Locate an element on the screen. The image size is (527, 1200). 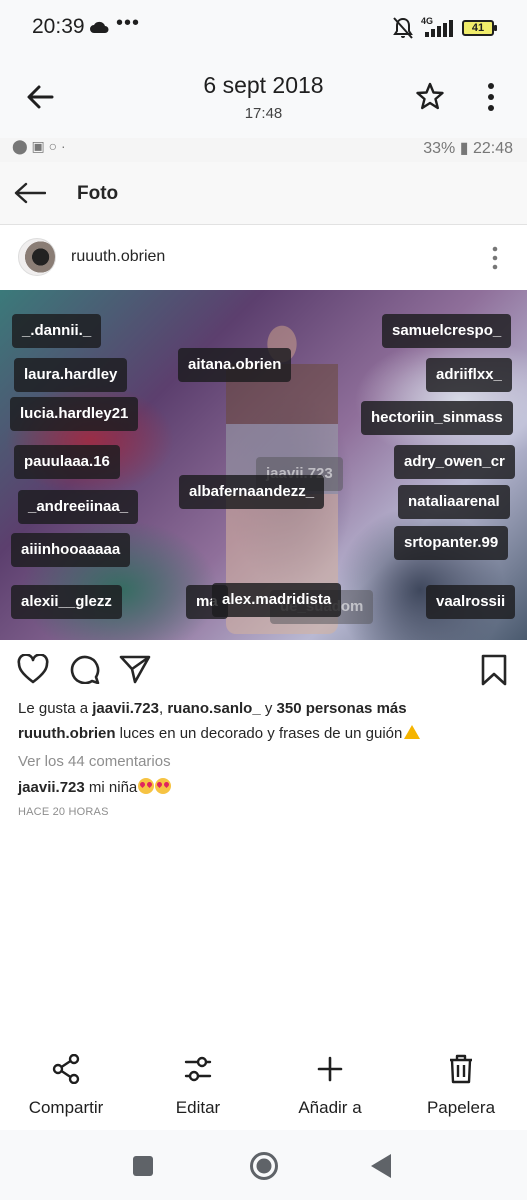
likes-prefix: Le gusta a is located at coordinates (55, 708).